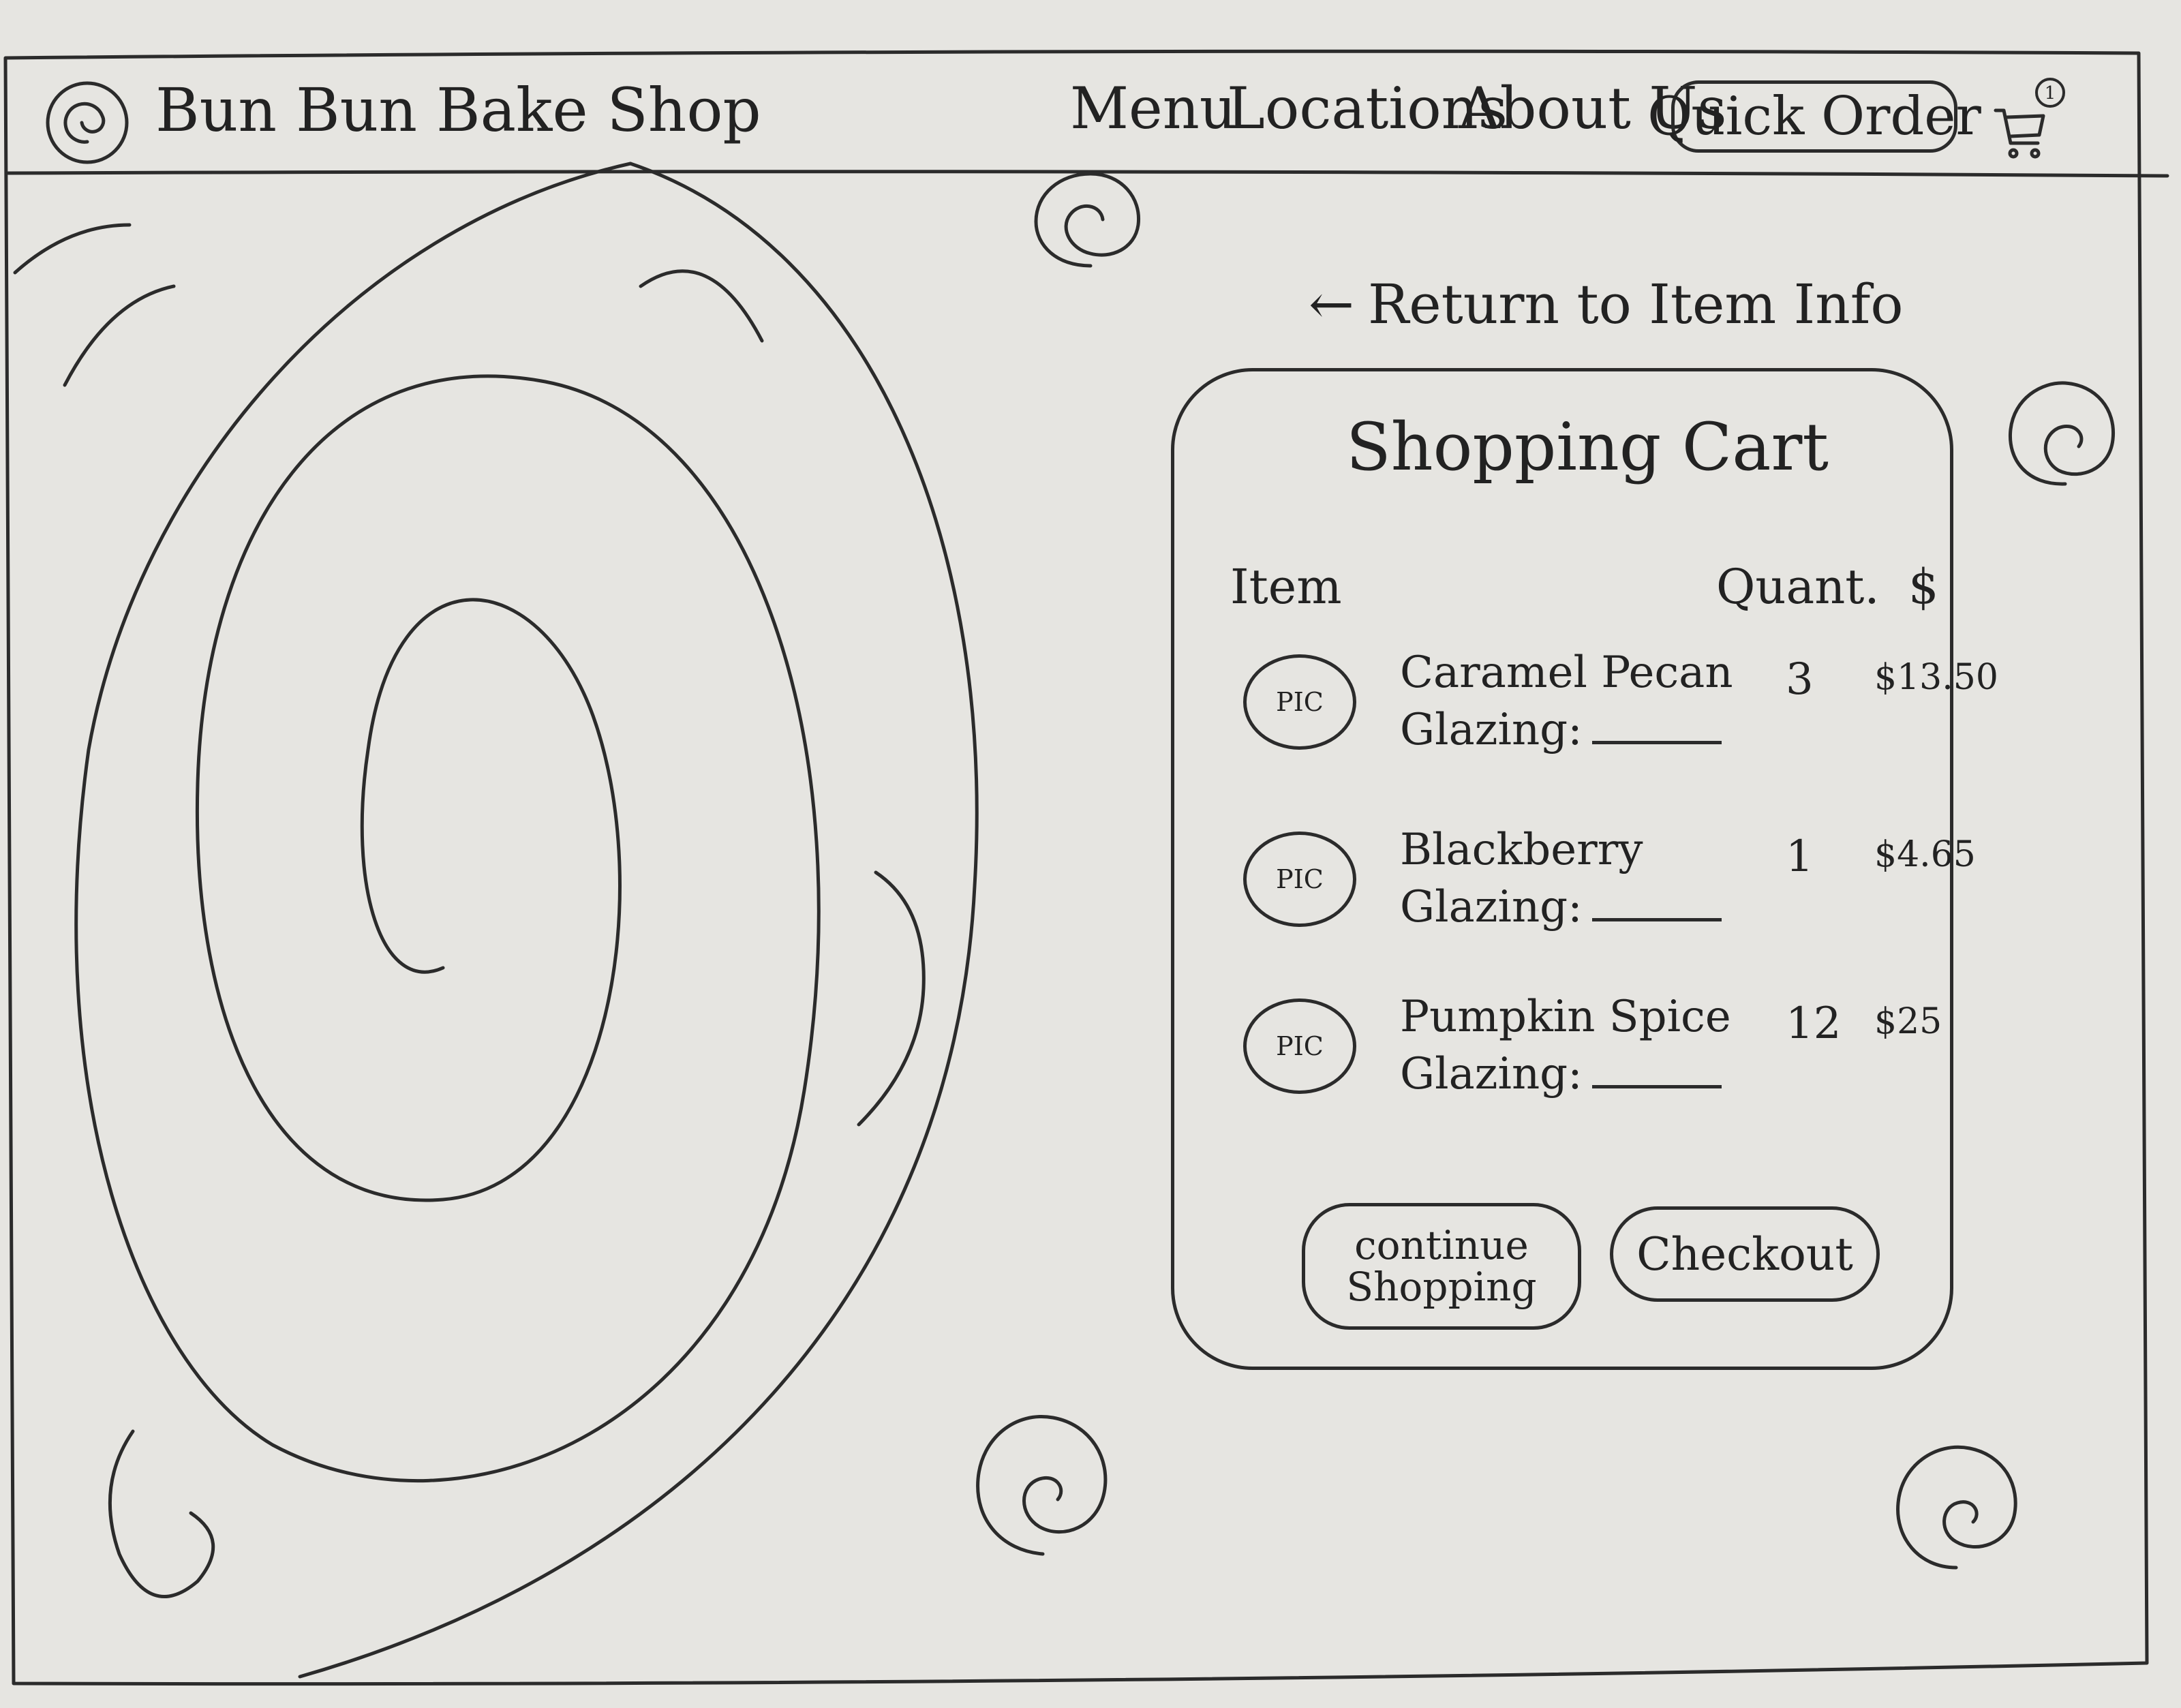  I want to click on item-name: Blackberry, so click(1521, 850).